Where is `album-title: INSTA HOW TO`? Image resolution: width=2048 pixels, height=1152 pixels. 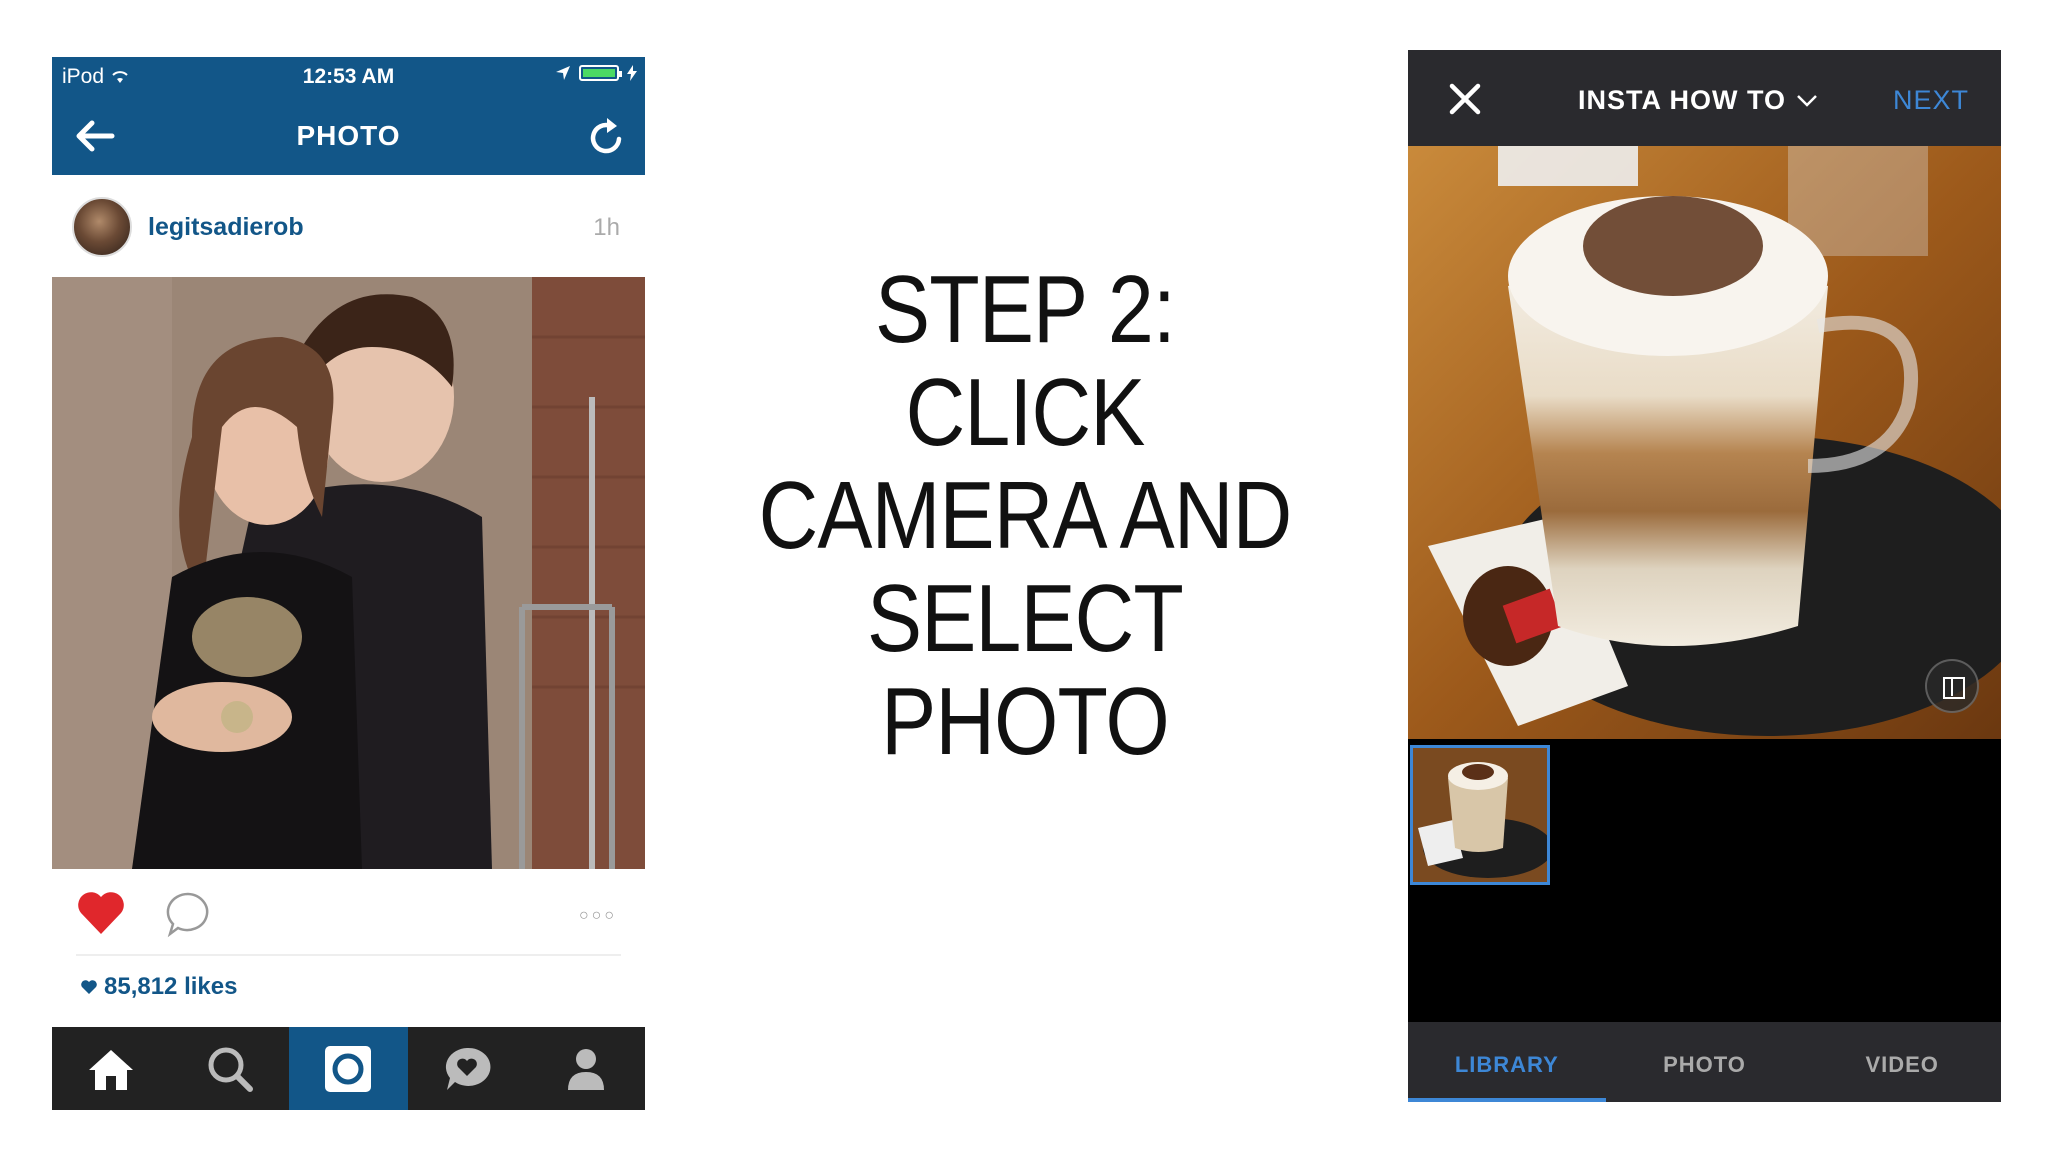 album-title: INSTA HOW TO is located at coordinates (1682, 100).